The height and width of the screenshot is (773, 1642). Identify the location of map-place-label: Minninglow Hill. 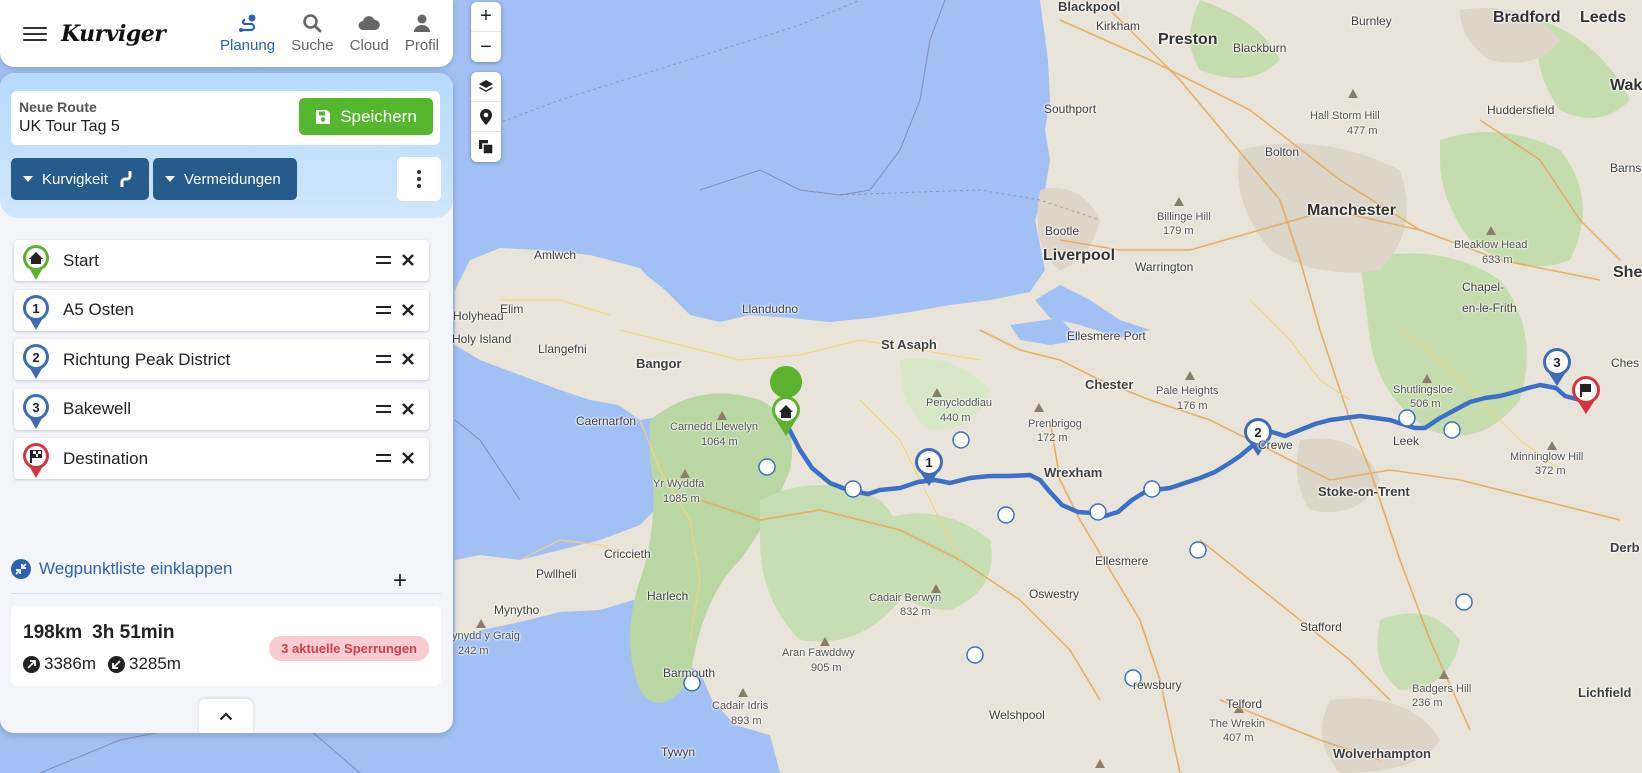
(1547, 457).